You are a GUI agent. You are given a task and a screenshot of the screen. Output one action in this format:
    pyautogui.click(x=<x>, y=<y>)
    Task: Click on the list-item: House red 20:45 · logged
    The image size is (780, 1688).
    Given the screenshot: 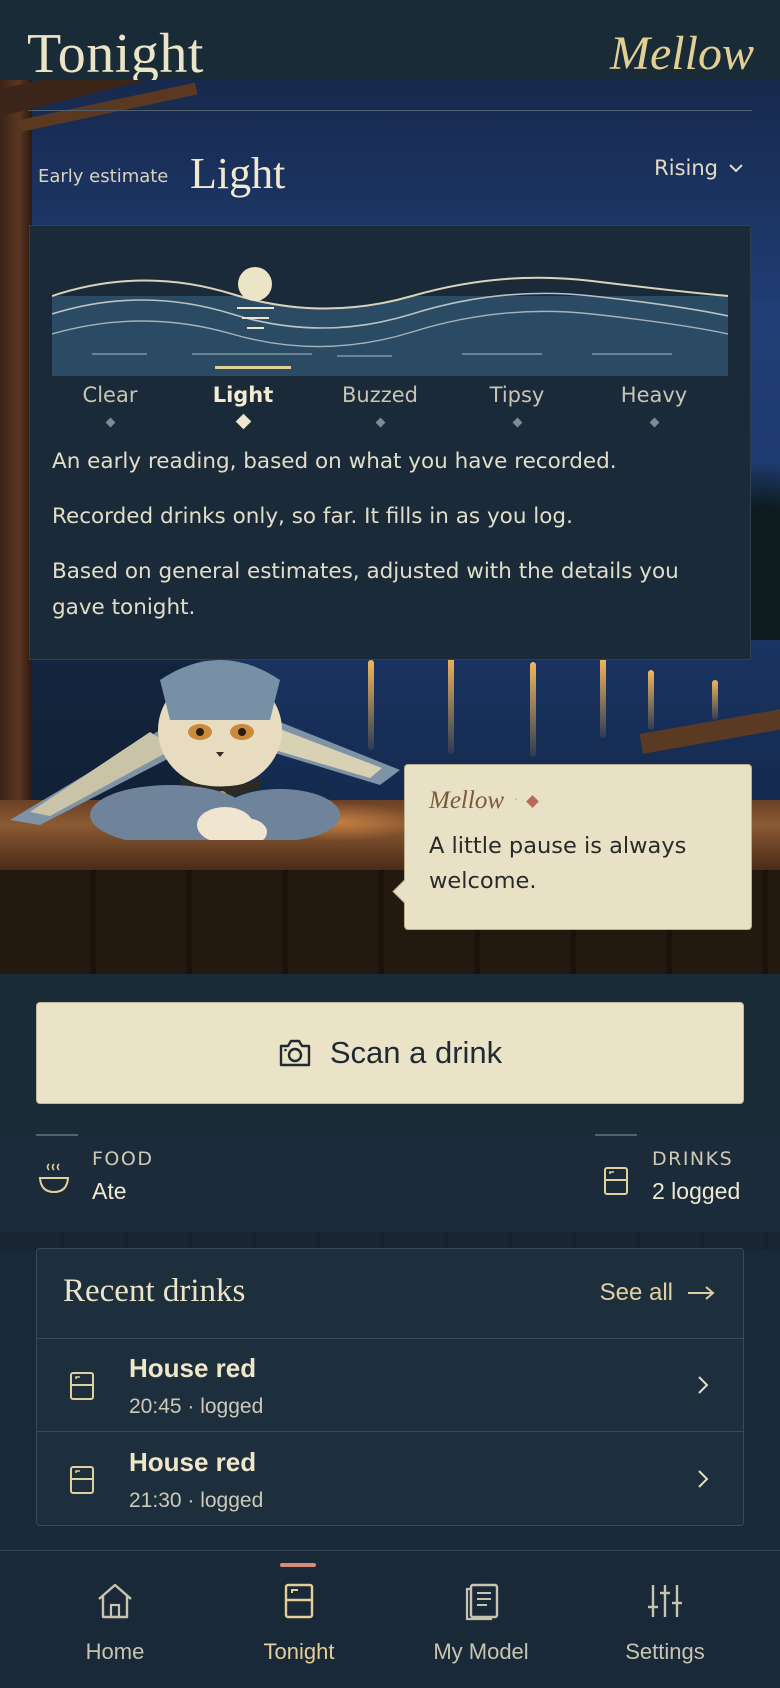 What is the action you would take?
    pyautogui.click(x=390, y=1385)
    